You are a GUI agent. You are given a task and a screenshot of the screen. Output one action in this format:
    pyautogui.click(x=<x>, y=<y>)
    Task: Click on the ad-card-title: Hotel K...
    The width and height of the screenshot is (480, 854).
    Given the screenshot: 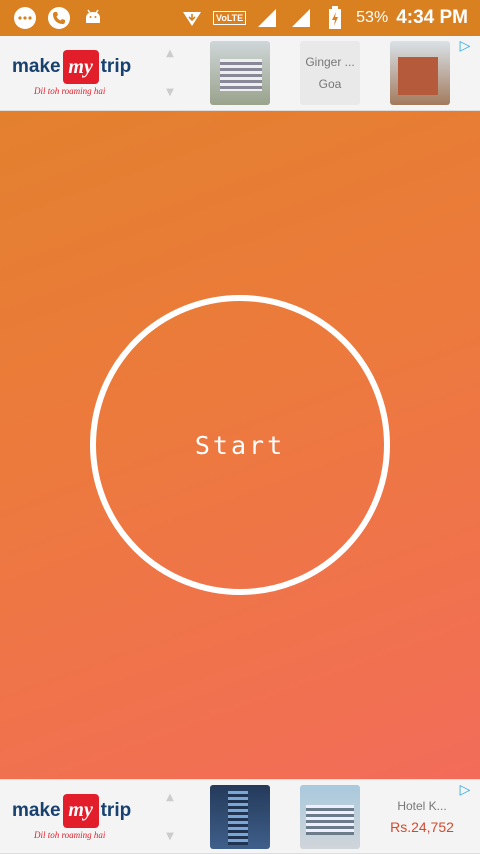 What is the action you would take?
    pyautogui.click(x=422, y=805)
    